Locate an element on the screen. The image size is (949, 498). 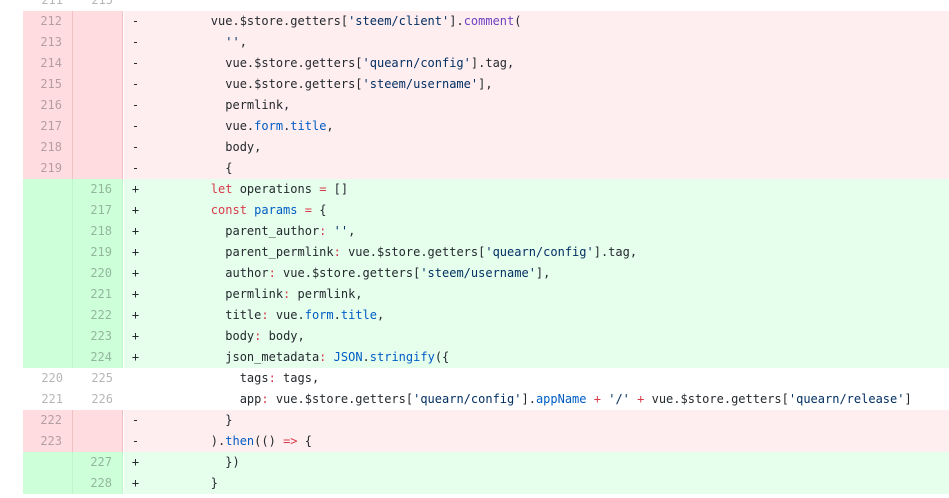
code-token: vue.$store.getters[ is located at coordinates (341, 399).